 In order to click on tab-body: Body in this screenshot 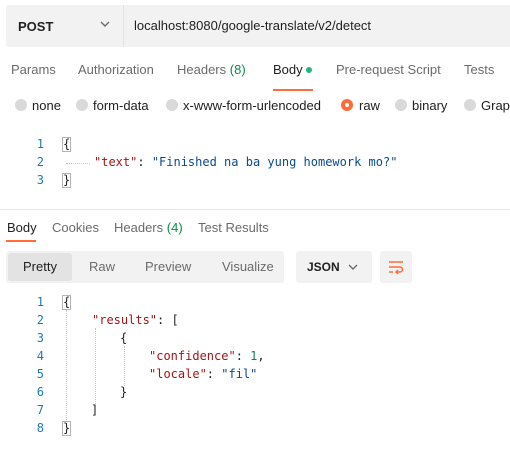, I will do `click(288, 69)`.